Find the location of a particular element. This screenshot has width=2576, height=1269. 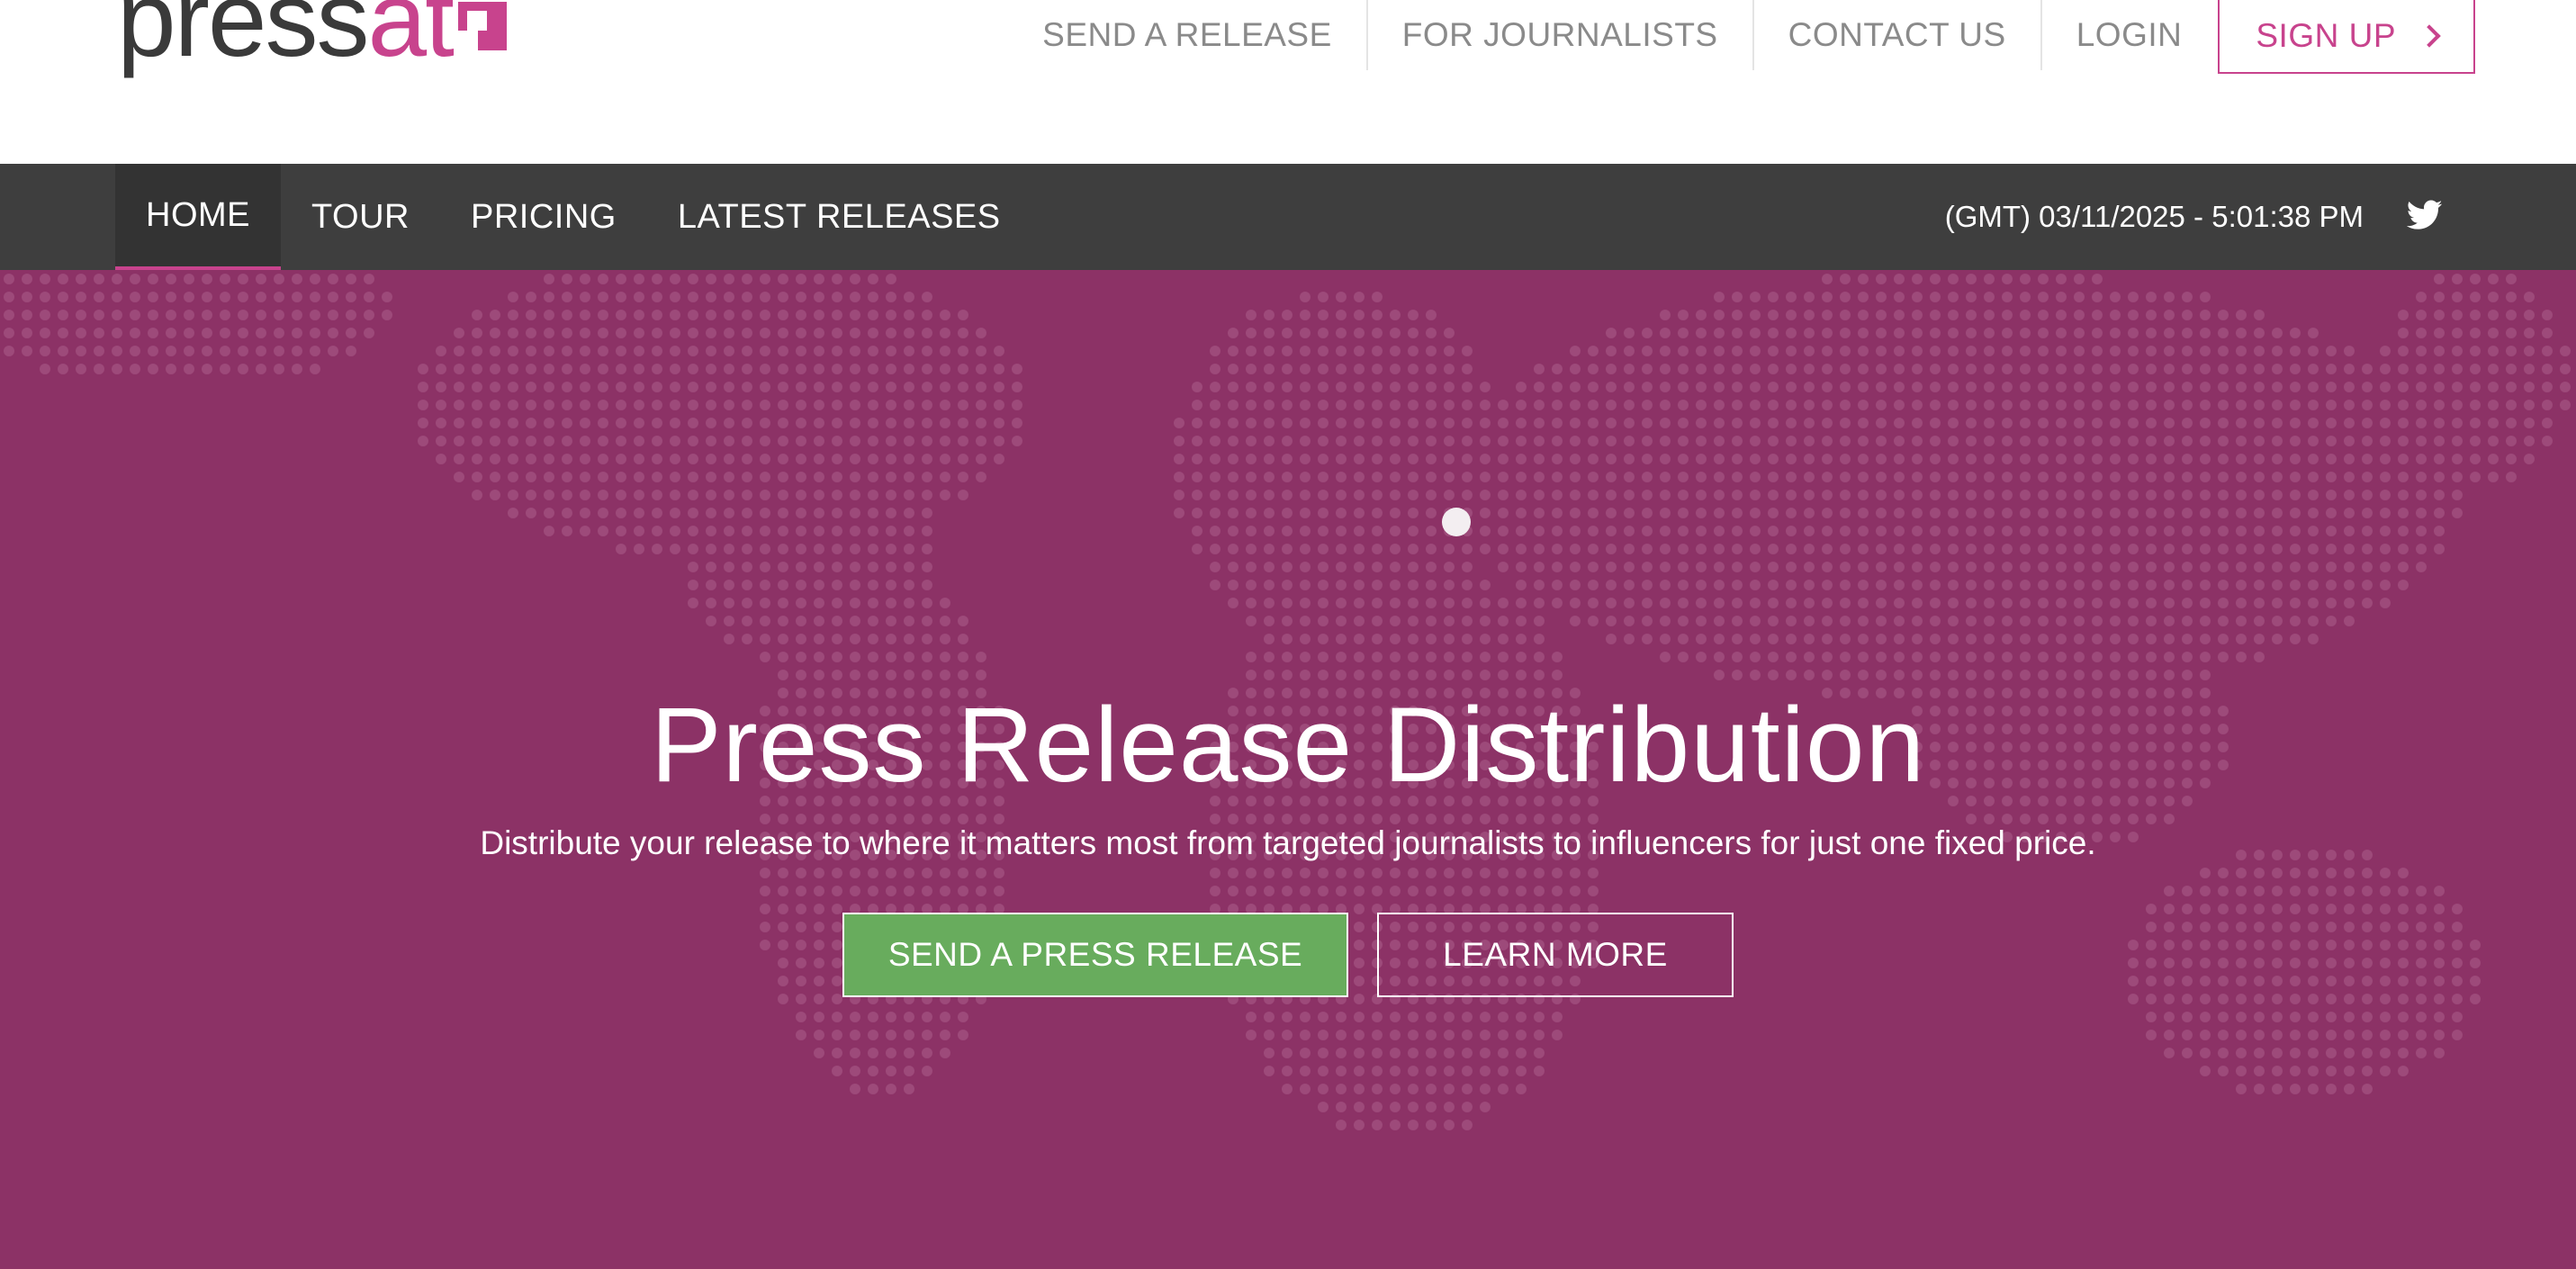

top-nav-contact-us: CONTACT US is located at coordinates (1898, 35).